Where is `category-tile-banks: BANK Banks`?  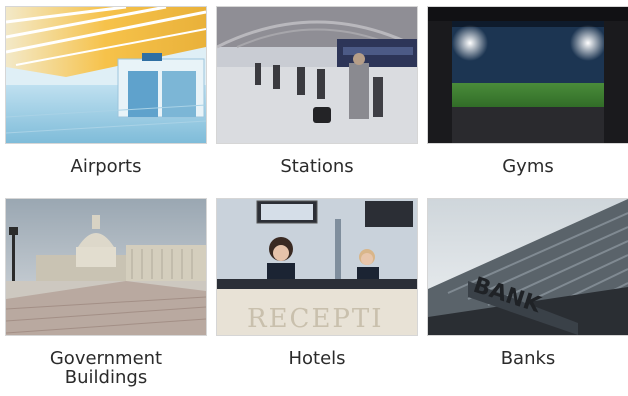
category-tile-banks: BANK Banks is located at coordinates (527, 283).